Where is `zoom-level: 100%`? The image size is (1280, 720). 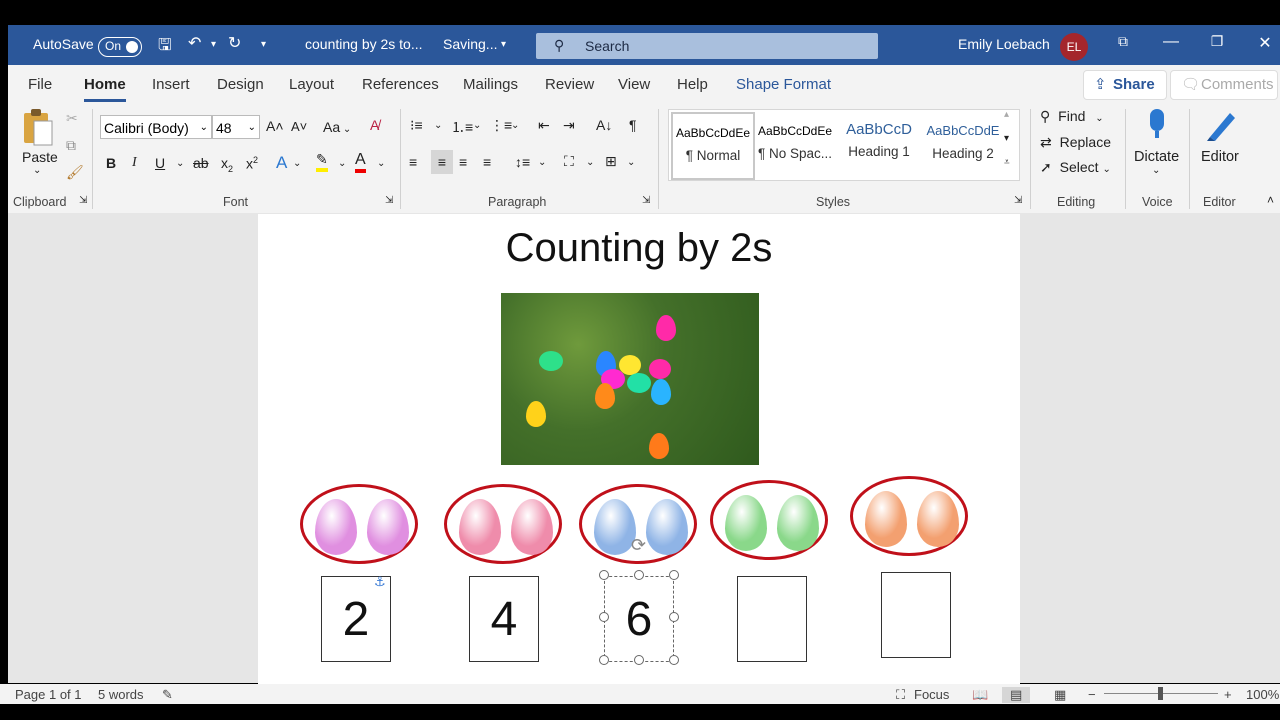
zoom-level: 100% is located at coordinates (1262, 694).